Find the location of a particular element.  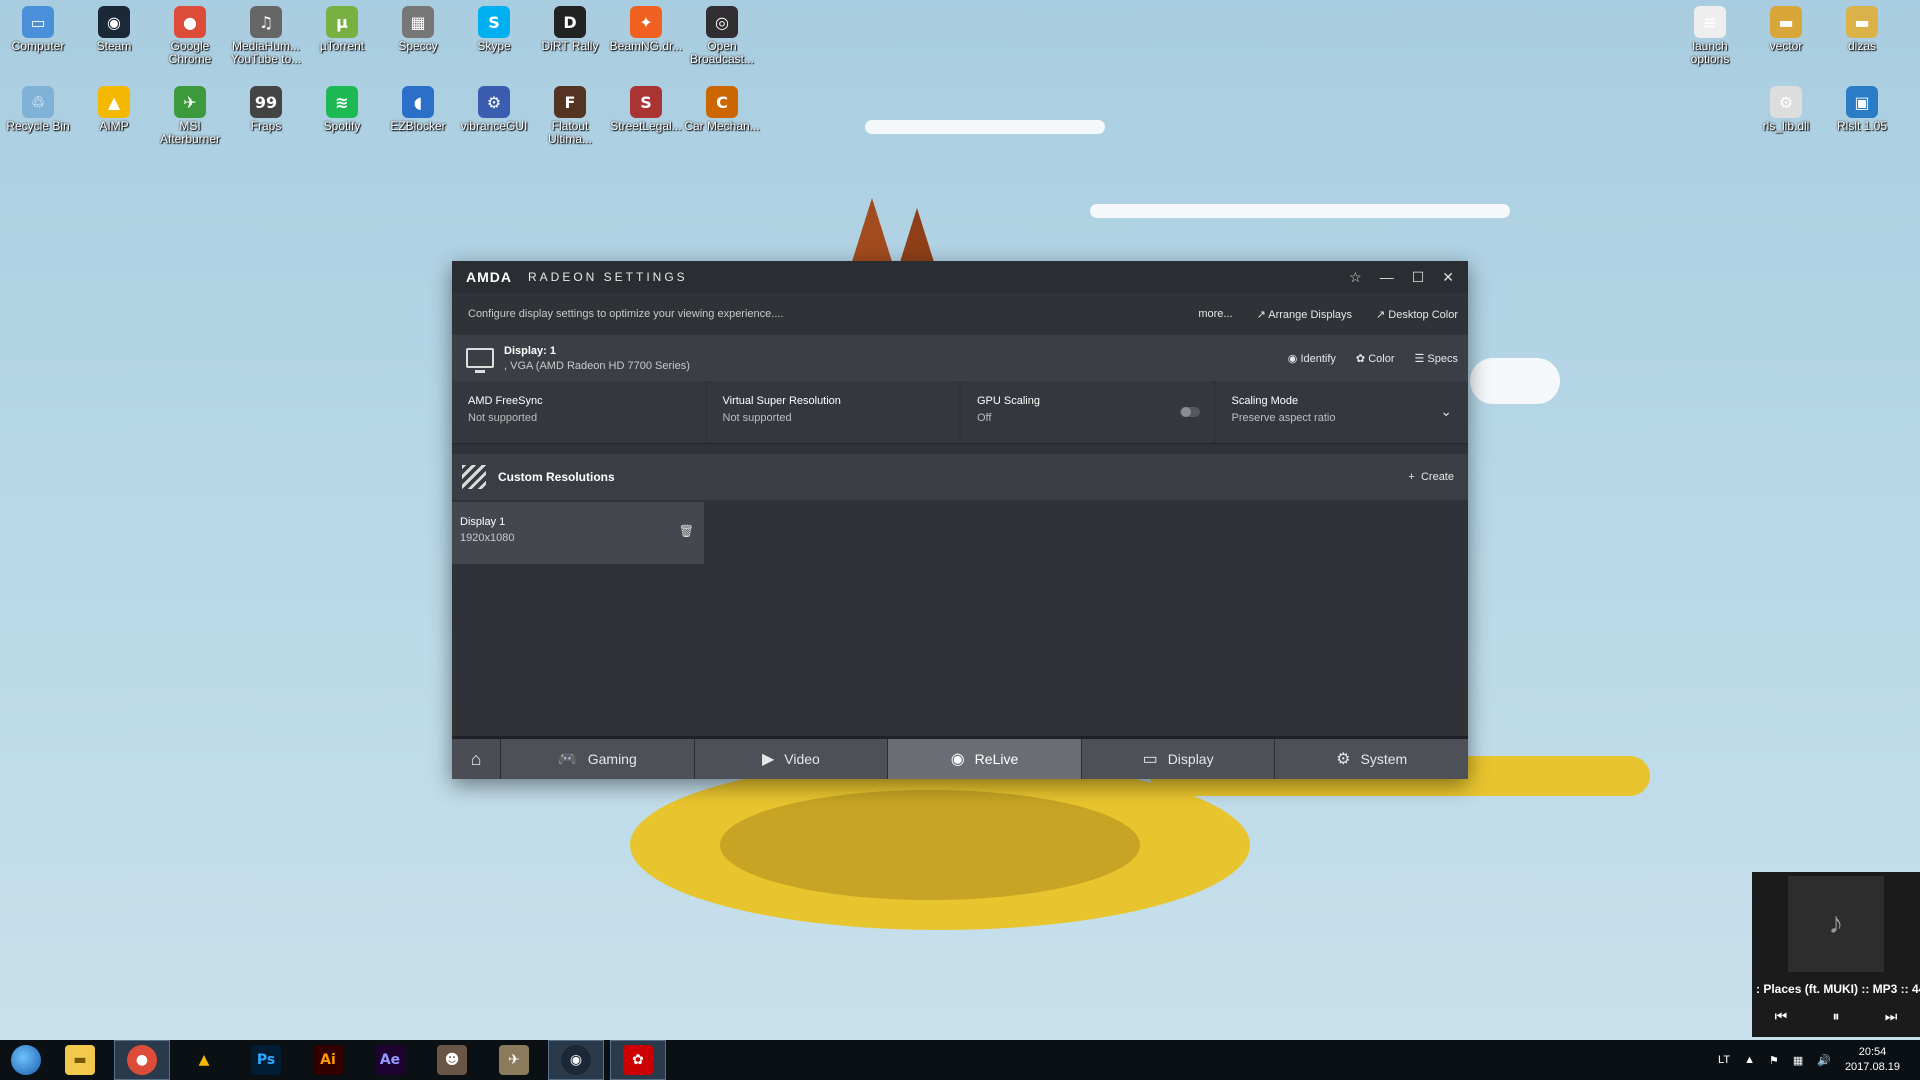

desktop-icon-msi-afterburner: ✈ MSI Afterburner is located at coordinates (190, 114).